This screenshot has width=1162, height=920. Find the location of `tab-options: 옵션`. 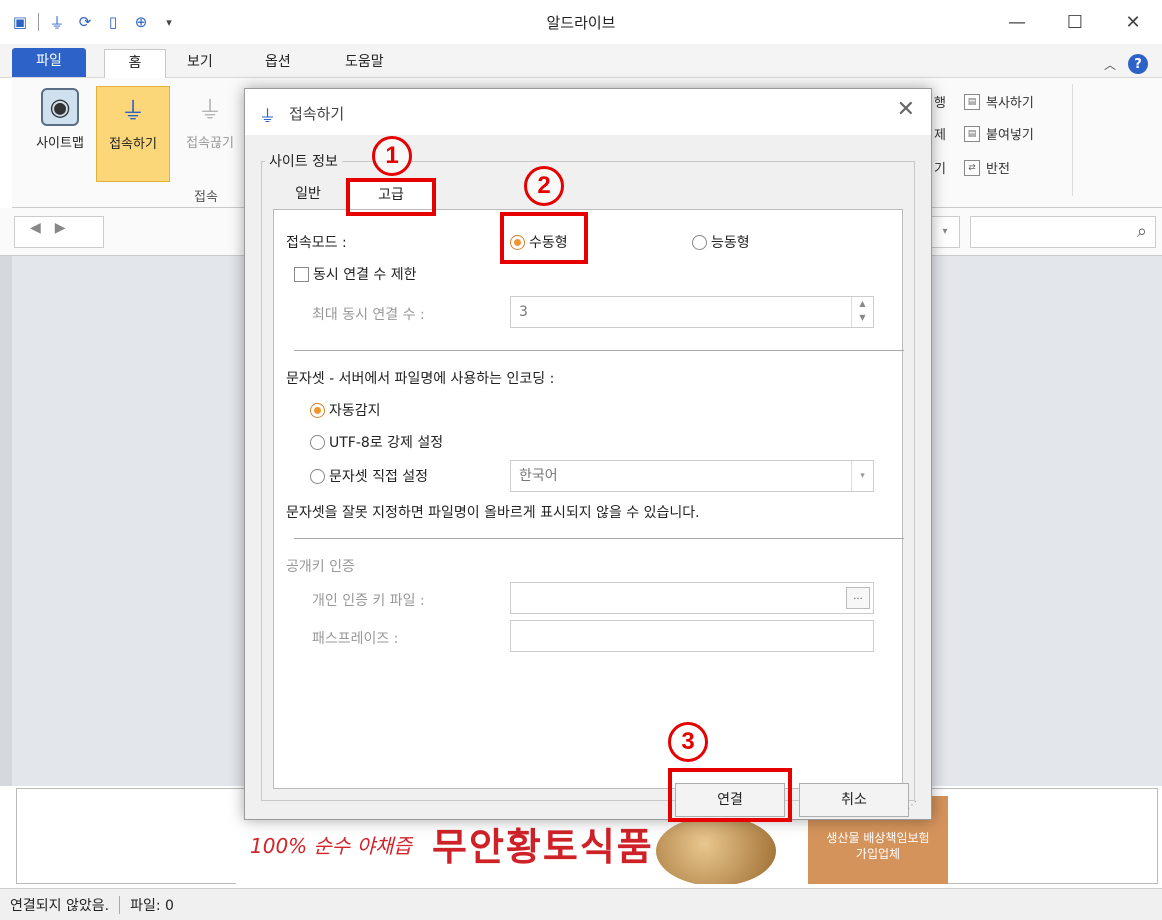

tab-options: 옵션 is located at coordinates (278, 63).